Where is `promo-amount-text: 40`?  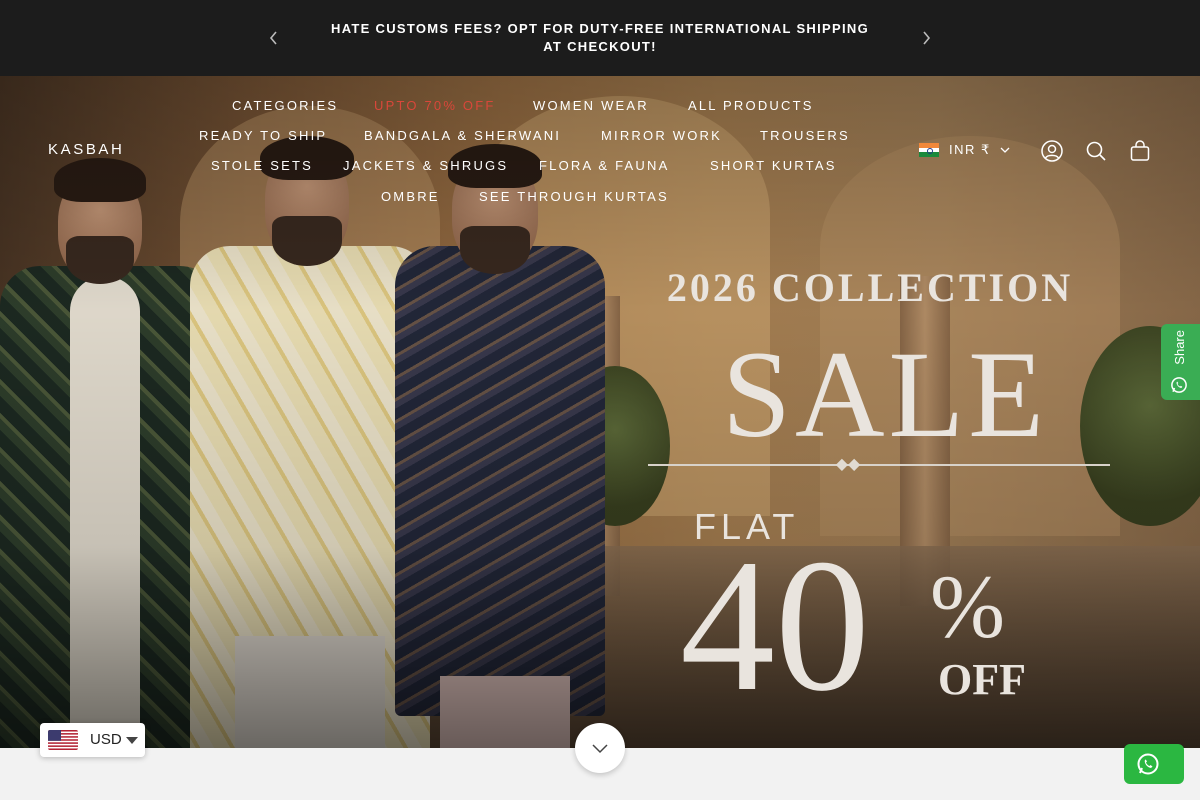 promo-amount-text: 40 is located at coordinates (775, 626).